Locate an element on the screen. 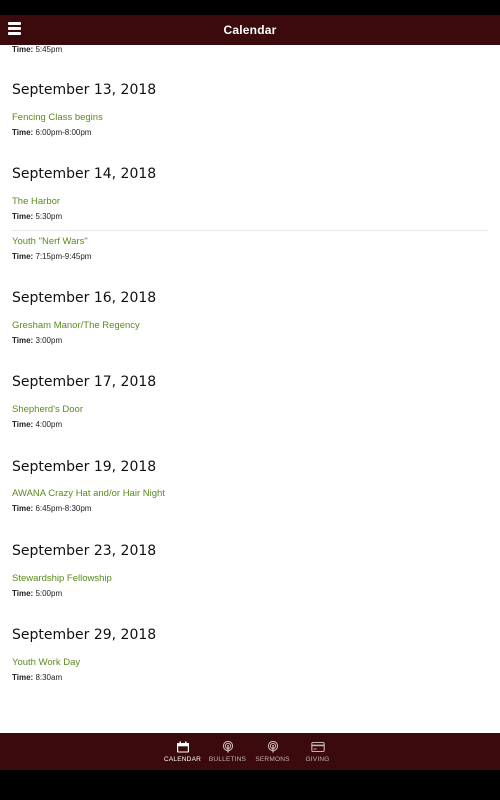 This screenshot has width=500, height=800. page-title: Calendar is located at coordinates (250, 30).